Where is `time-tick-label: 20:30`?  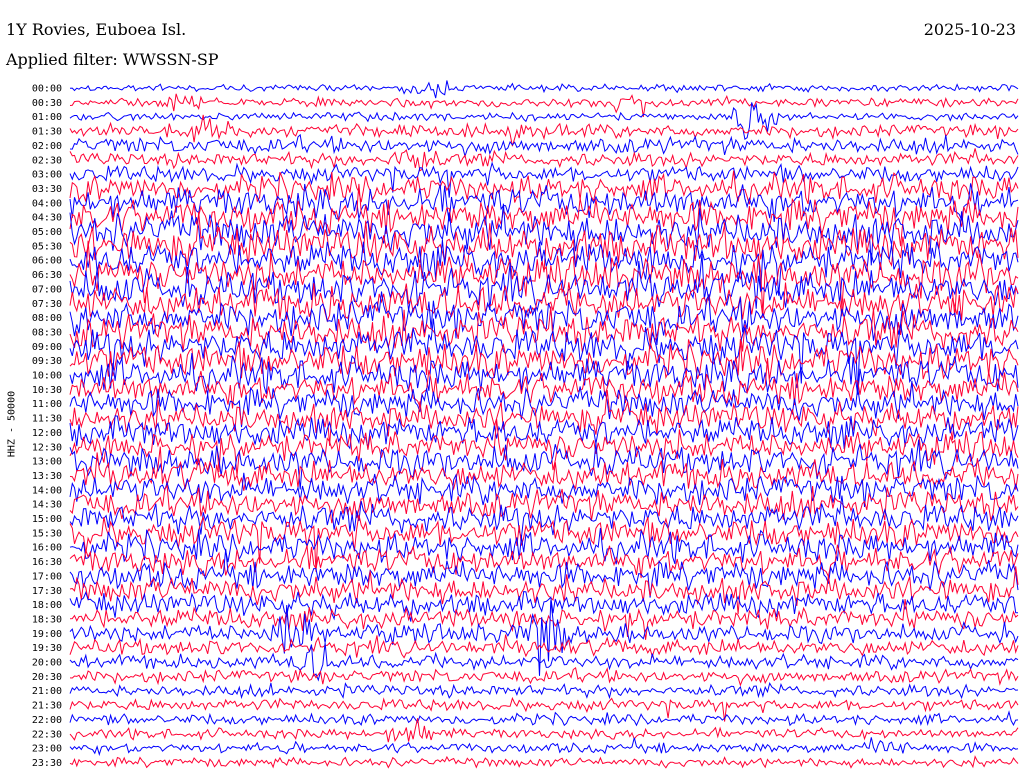
time-tick-label: 20:30 is located at coordinates (47, 677).